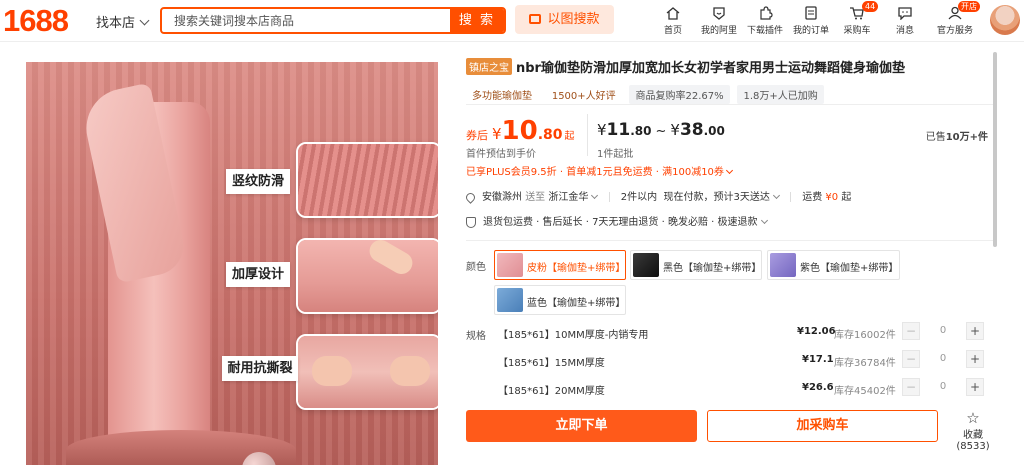 The width and height of the screenshot is (1024, 465). What do you see at coordinates (258, 274) in the screenshot?
I see `feature-label-thick: 加厚设计` at bounding box center [258, 274].